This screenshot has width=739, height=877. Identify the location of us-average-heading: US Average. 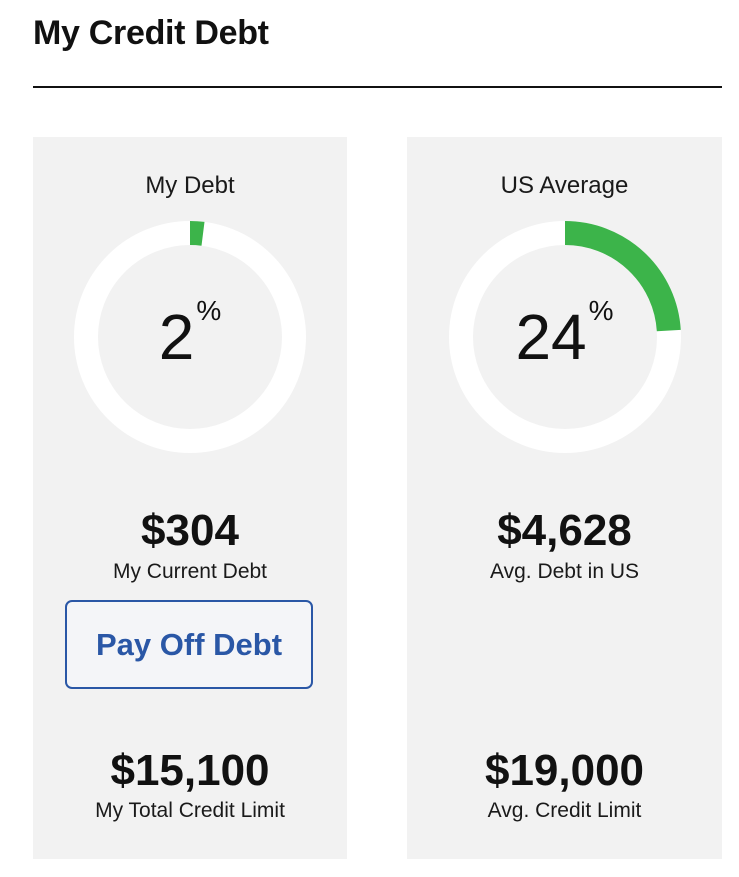
(564, 185).